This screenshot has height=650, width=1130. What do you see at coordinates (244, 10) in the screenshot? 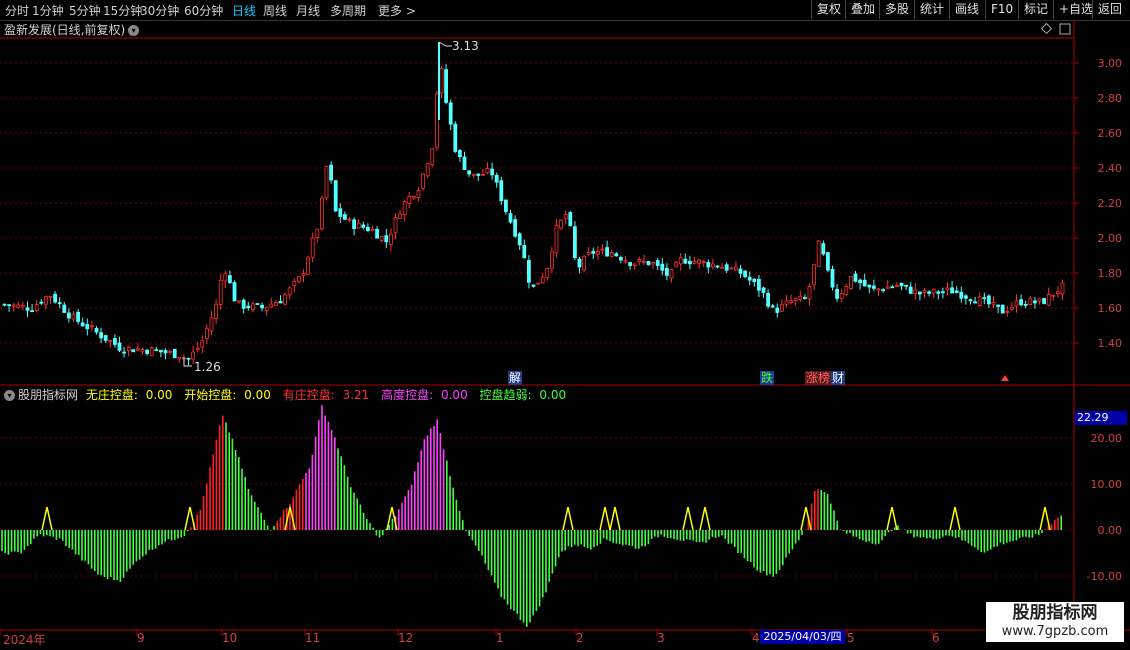
I see `period-tab-daily: 日线` at bounding box center [244, 10].